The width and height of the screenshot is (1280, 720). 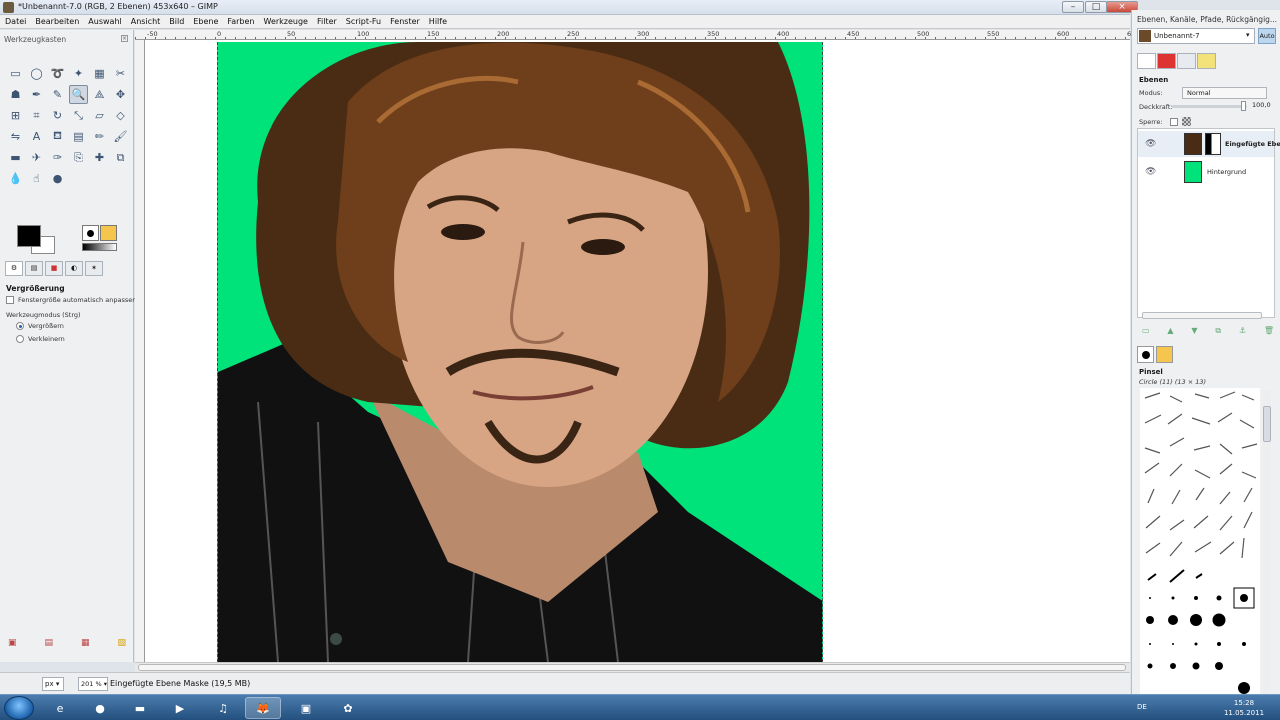 I want to click on paint-taskbar-icon: ✿, so click(x=348, y=708).